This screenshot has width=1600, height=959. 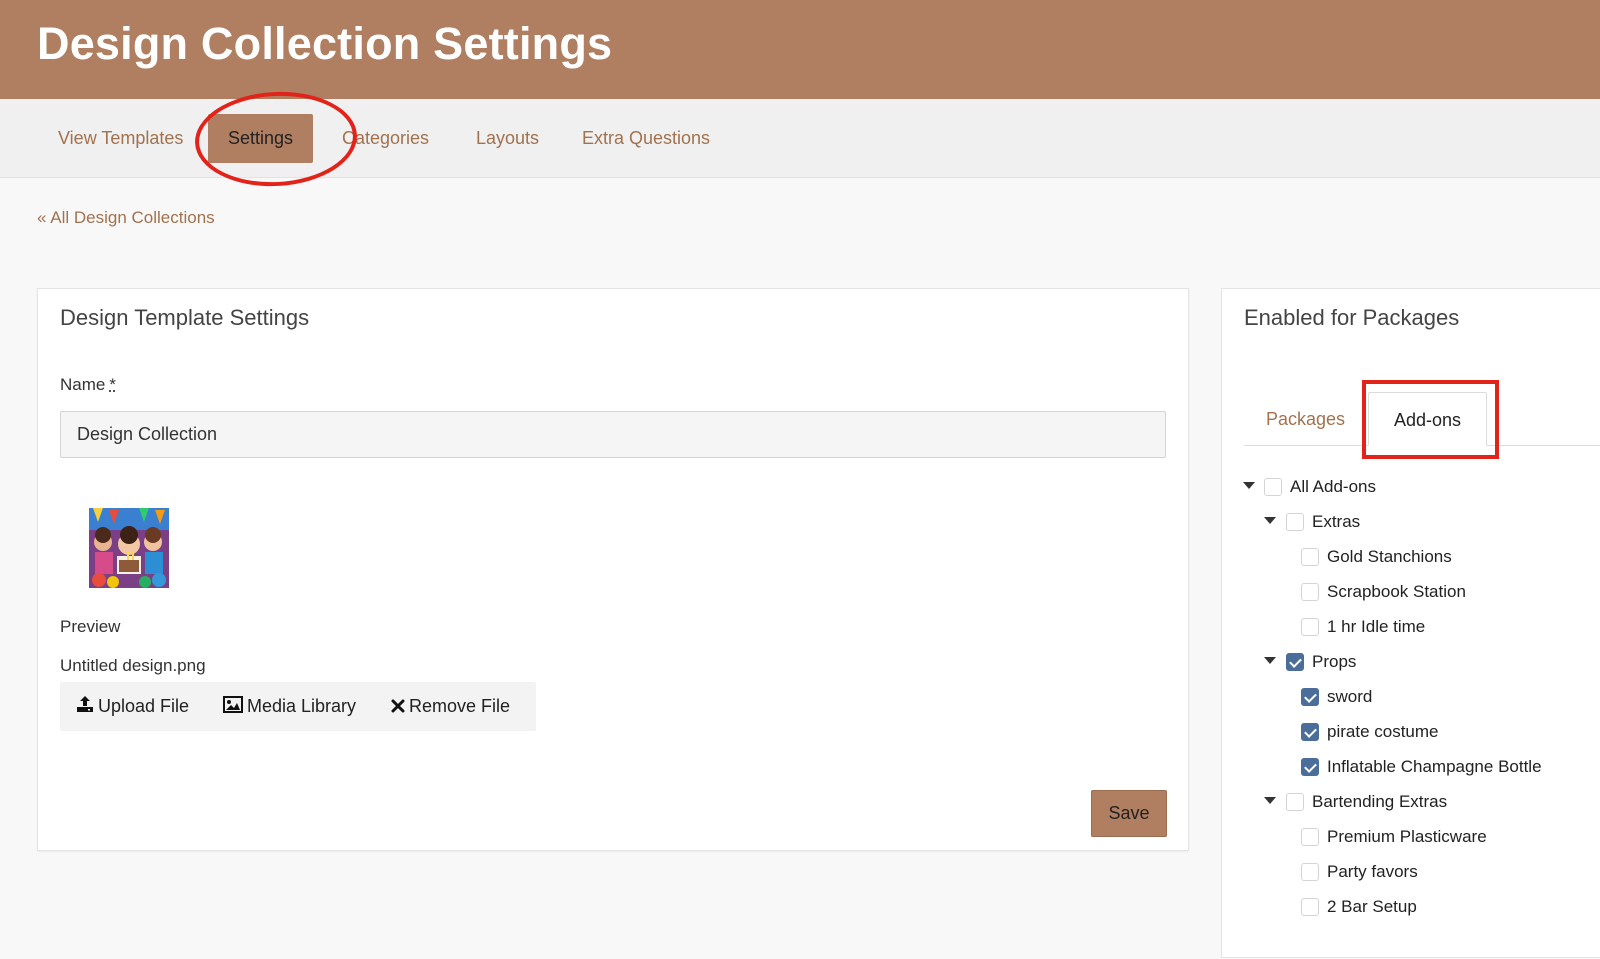 I want to click on tree-item-label: Inflatable Champagne Bottle, so click(x=1434, y=766).